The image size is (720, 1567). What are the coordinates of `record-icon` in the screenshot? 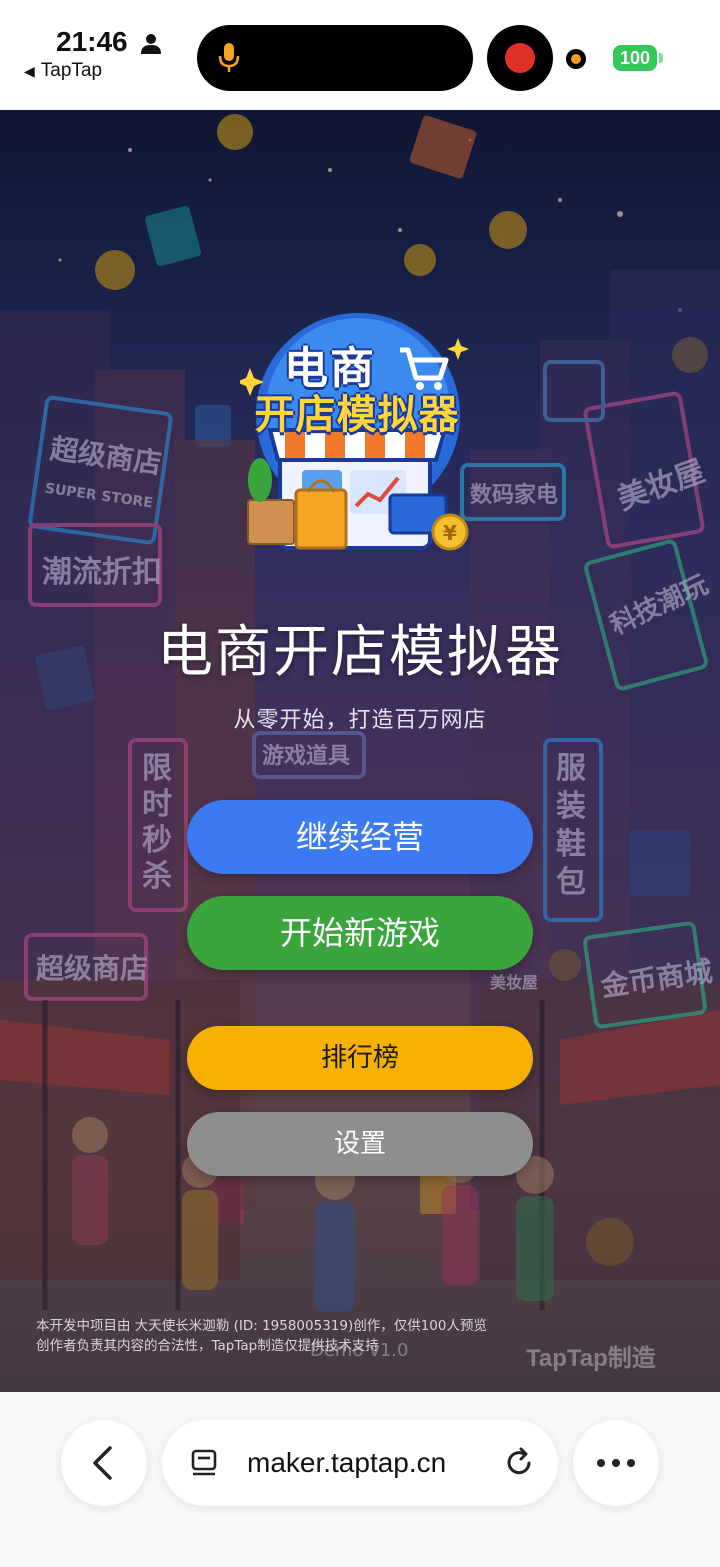 It's located at (520, 58).